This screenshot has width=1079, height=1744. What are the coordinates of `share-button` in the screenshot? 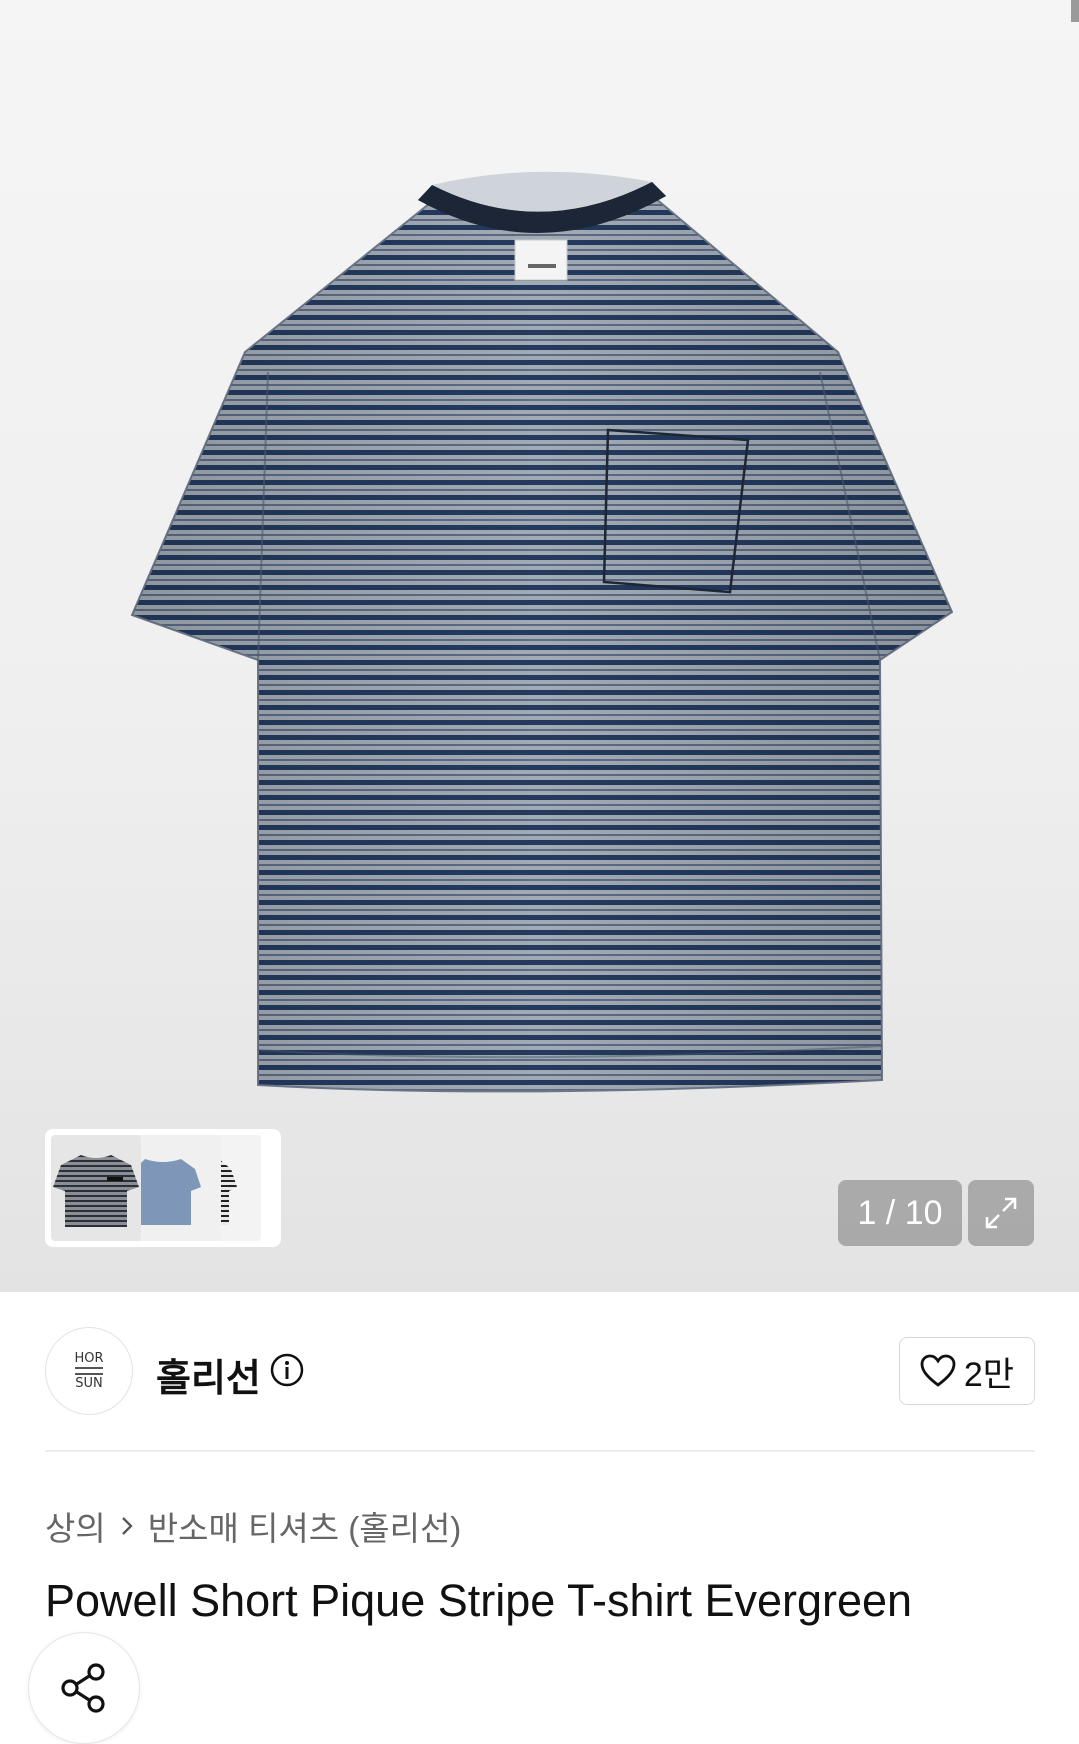 It's located at (84, 1688).